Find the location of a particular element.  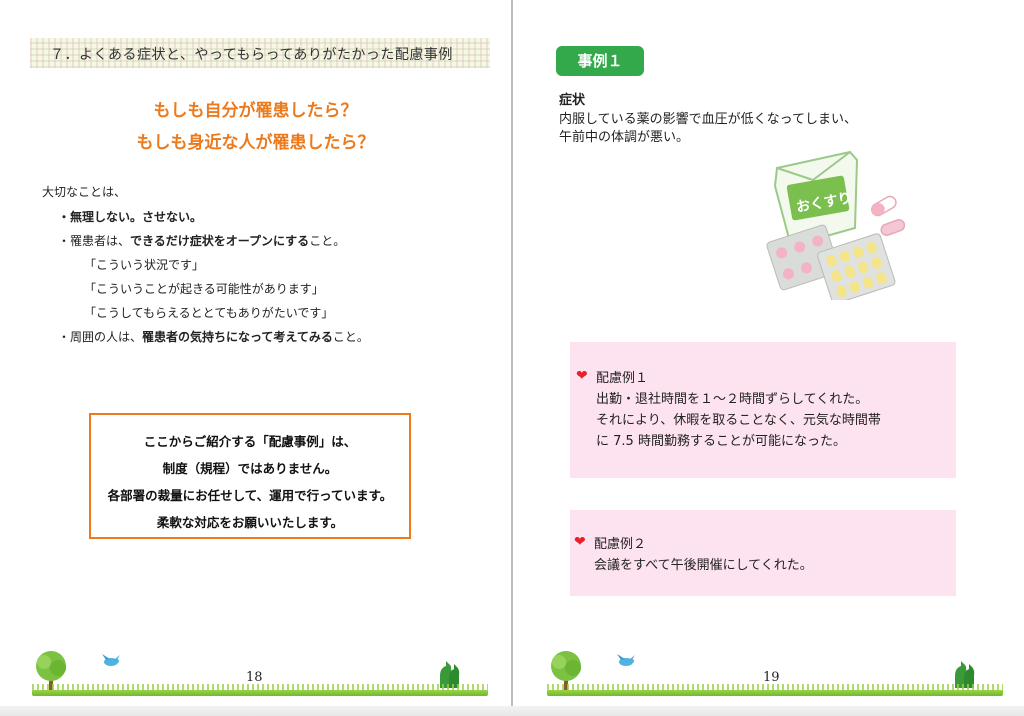

page-footer: 19 is located at coordinates (773, 672).